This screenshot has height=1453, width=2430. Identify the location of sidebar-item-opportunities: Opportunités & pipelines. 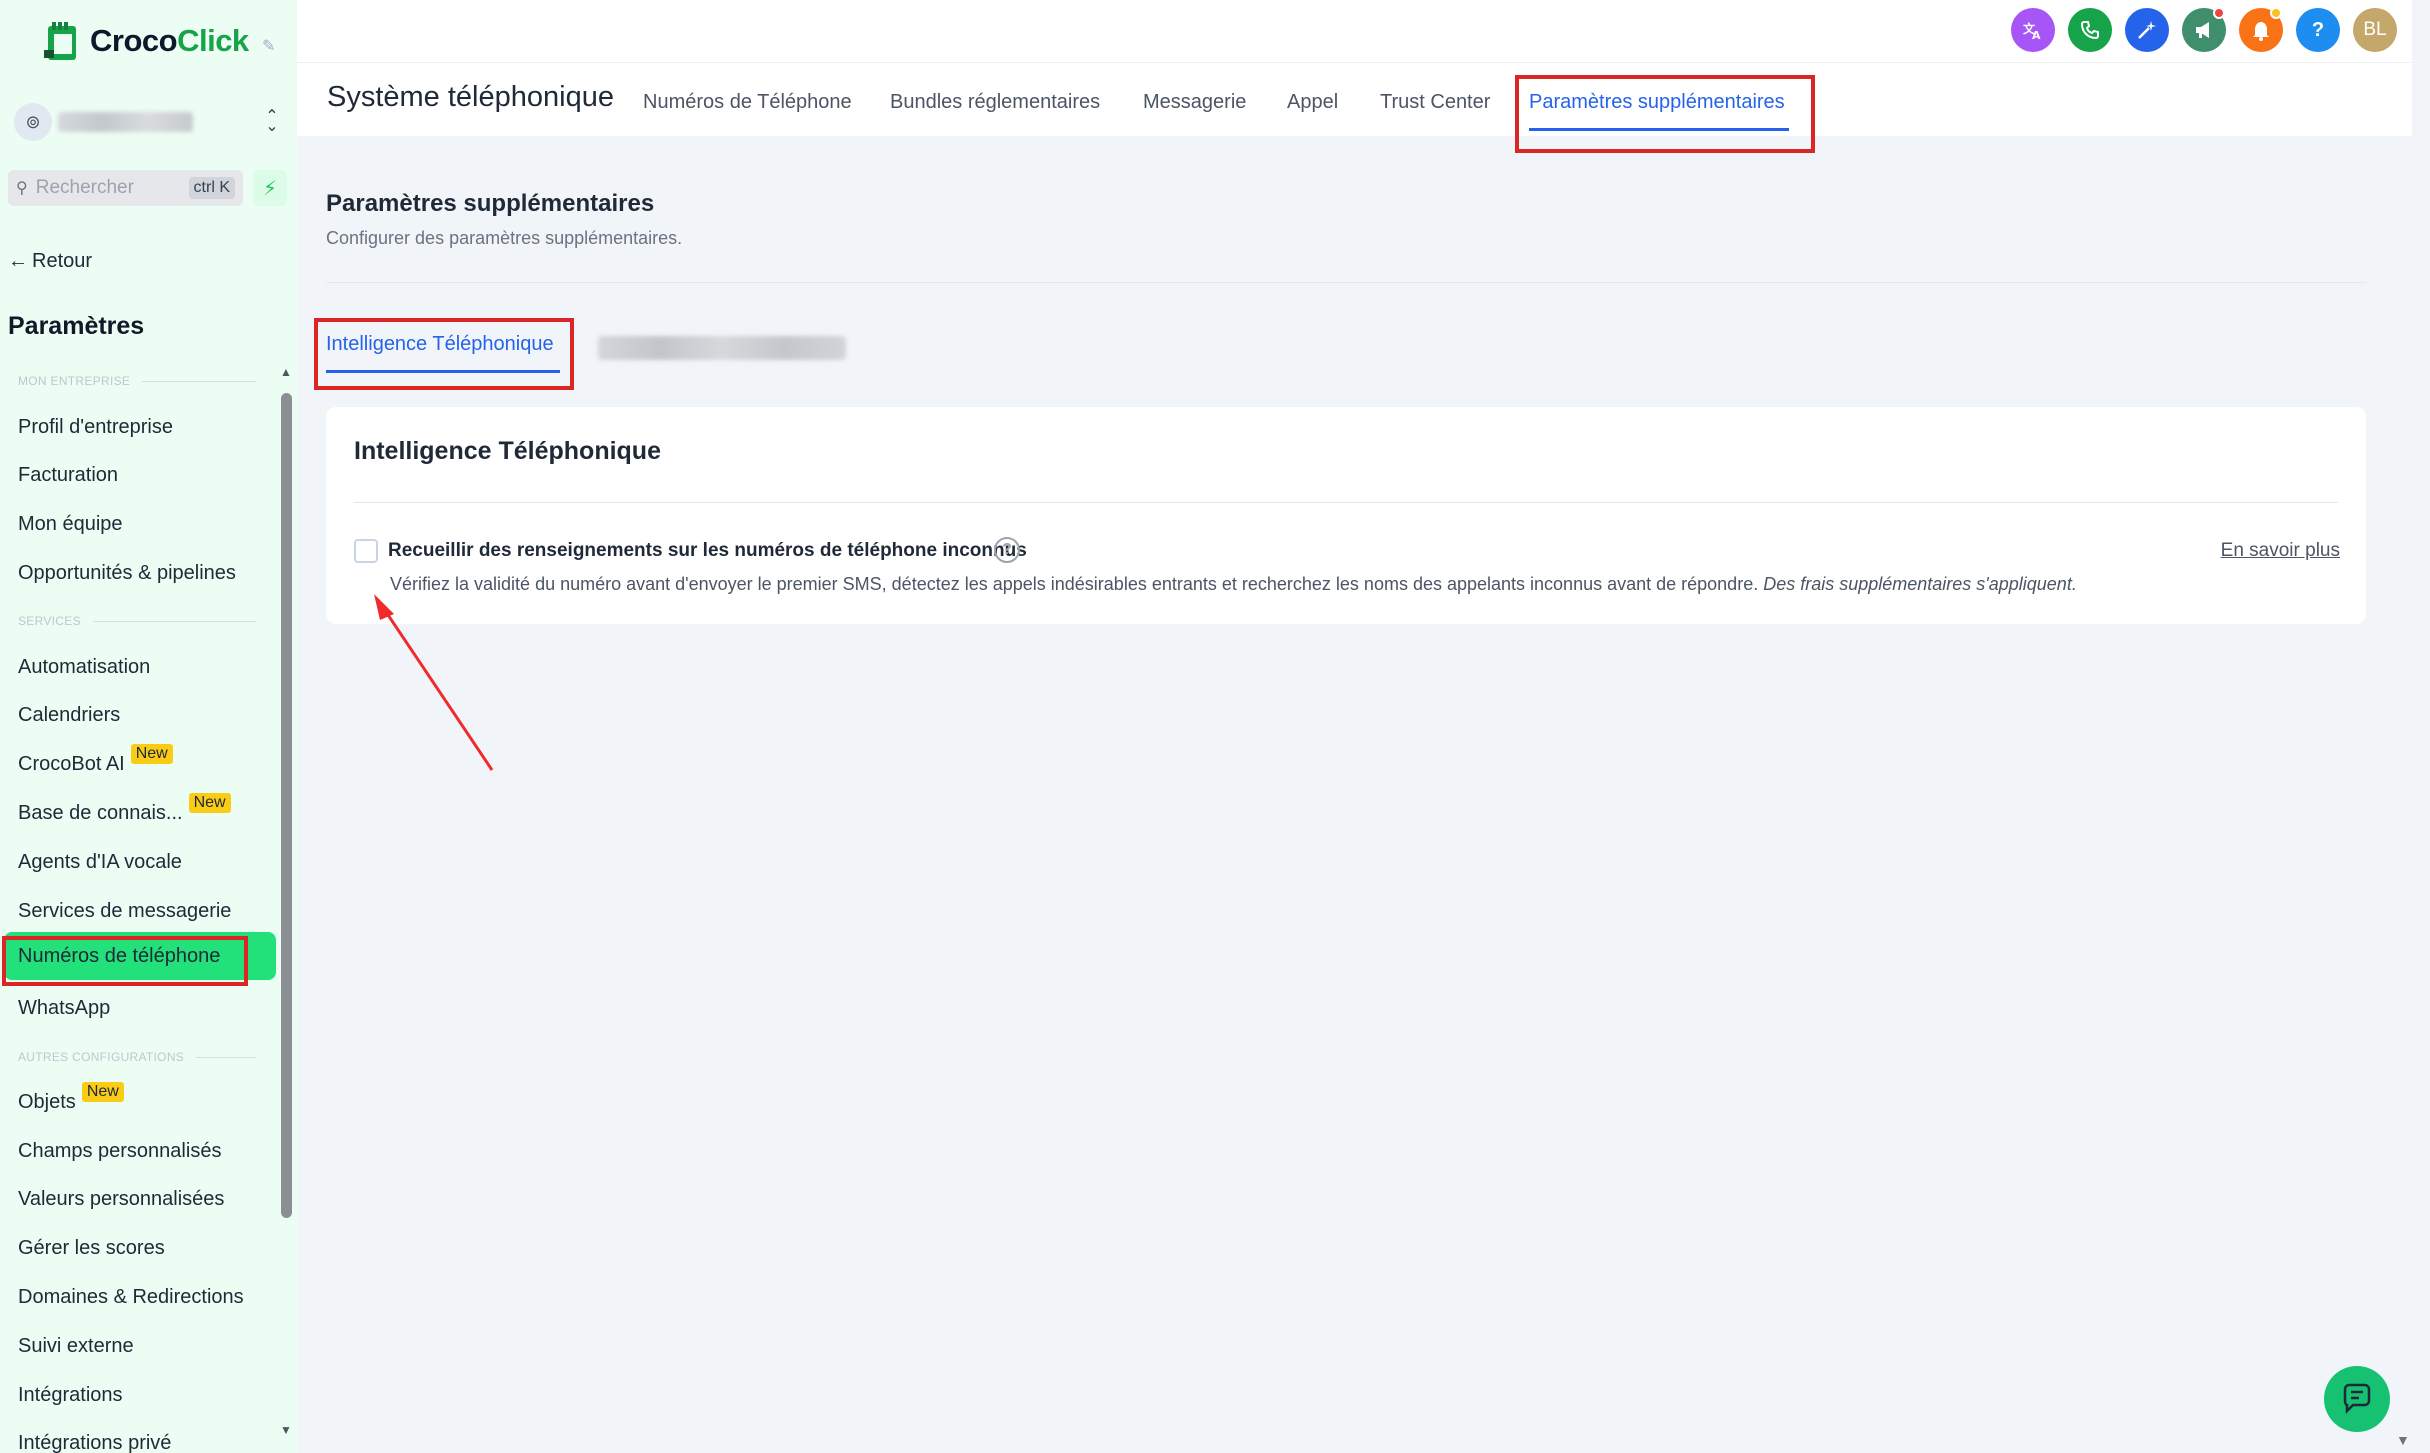
(127, 573).